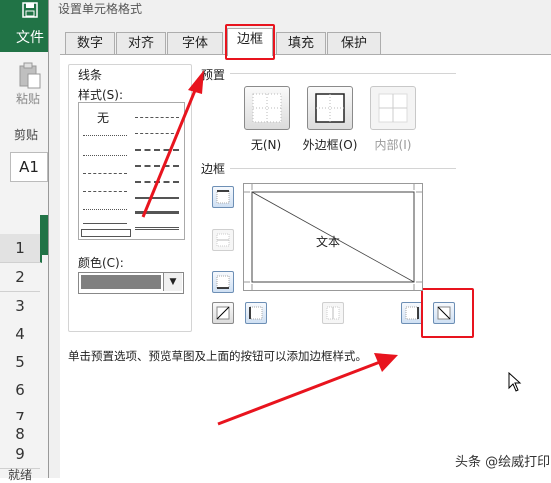 The image size is (551, 483). I want to click on arrow-head-presets, so click(196, 82).